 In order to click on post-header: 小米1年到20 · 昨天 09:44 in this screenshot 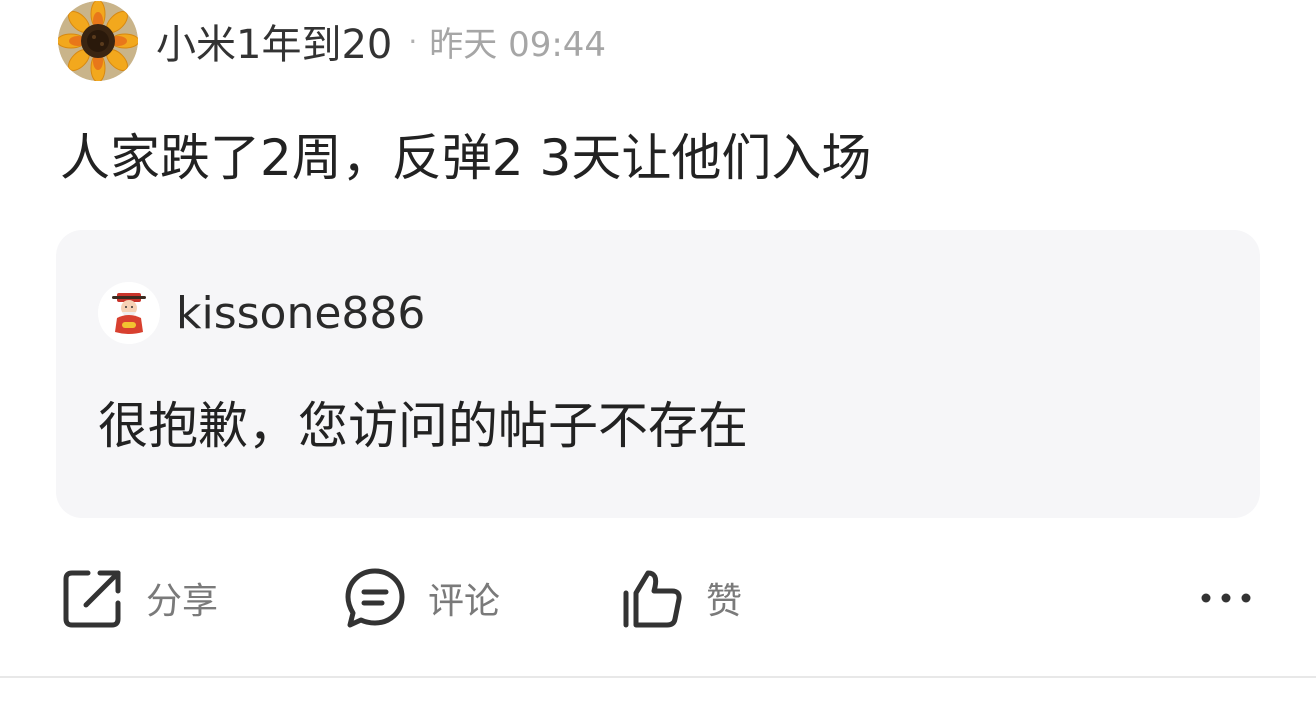, I will do `click(332, 41)`.